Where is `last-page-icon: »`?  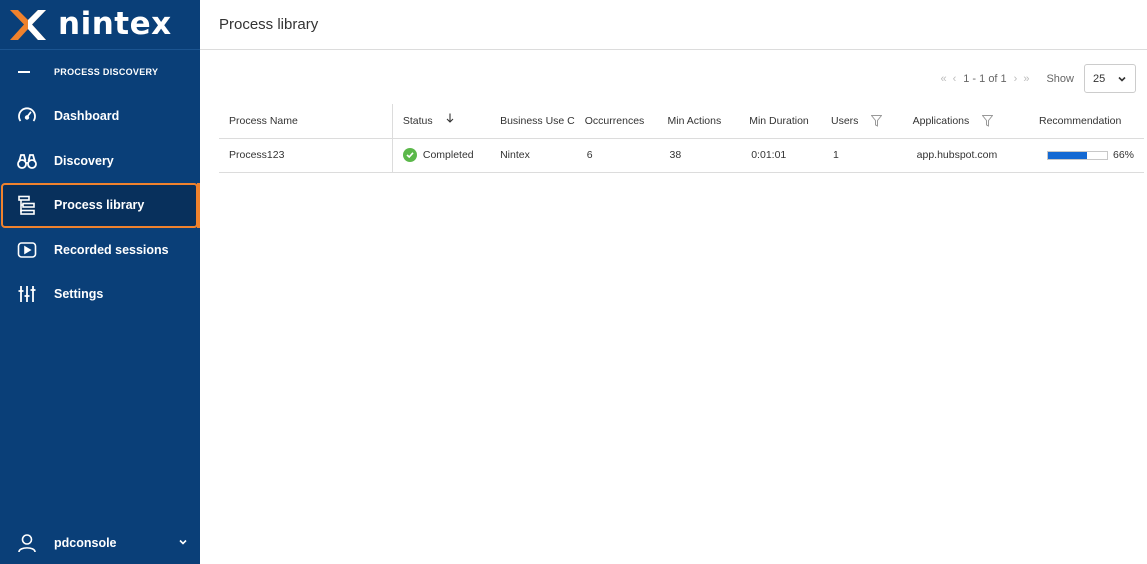 last-page-icon: » is located at coordinates (1026, 79).